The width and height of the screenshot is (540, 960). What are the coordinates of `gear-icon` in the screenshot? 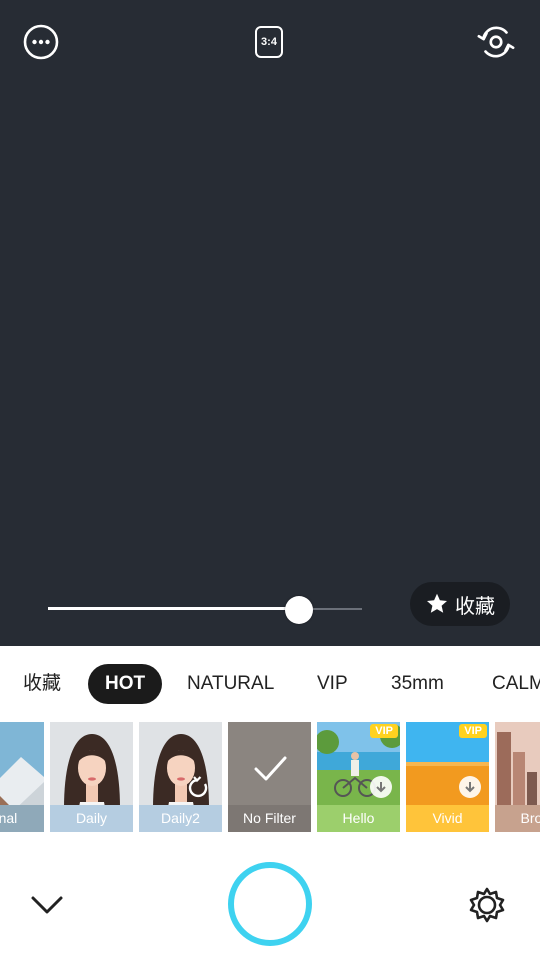 It's located at (487, 905).